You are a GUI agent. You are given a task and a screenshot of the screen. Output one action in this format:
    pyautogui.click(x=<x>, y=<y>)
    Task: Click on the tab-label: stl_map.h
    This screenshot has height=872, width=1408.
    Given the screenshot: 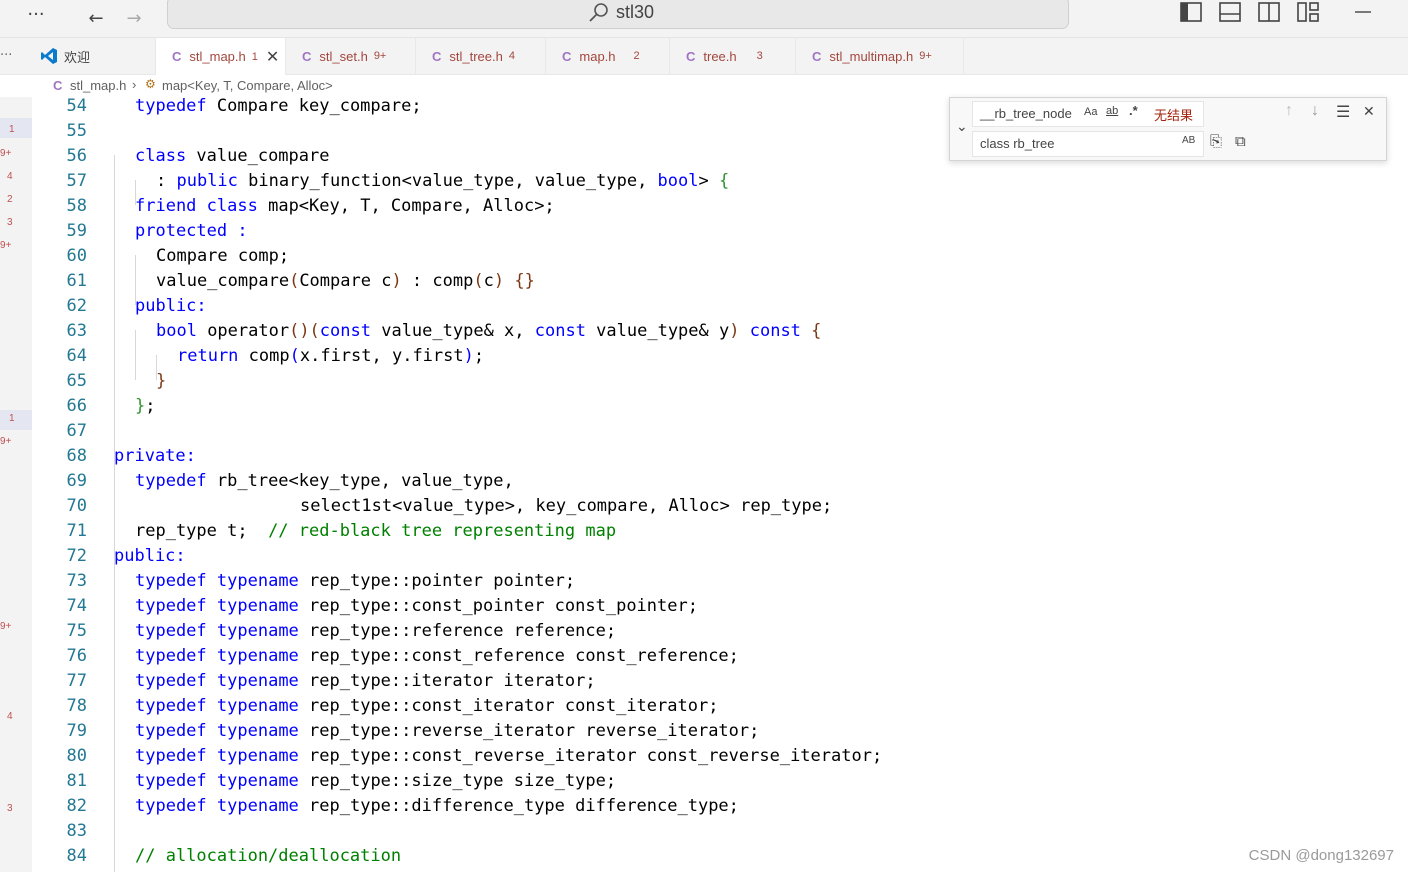 What is the action you would take?
    pyautogui.click(x=217, y=56)
    